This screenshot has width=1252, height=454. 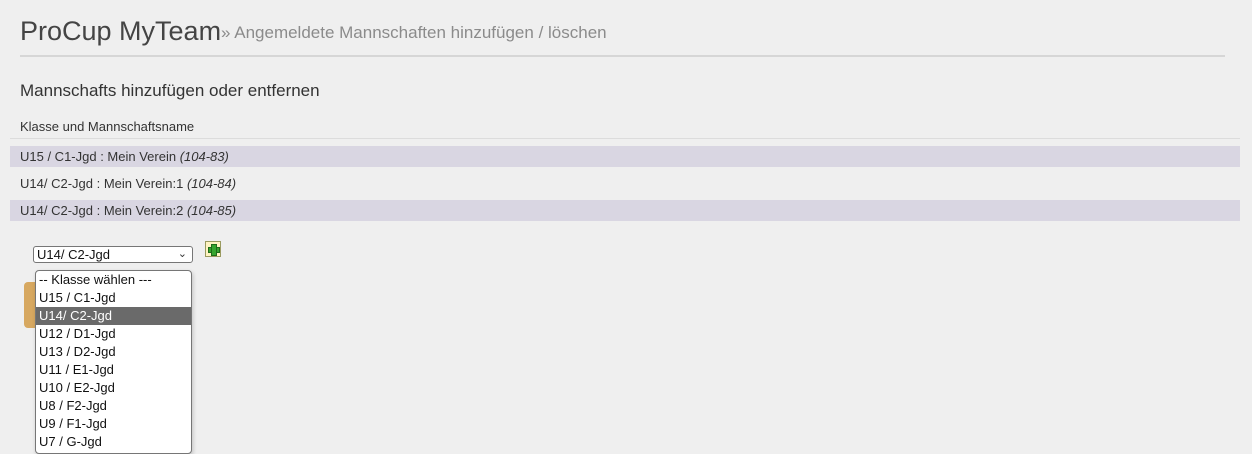 I want to click on column-header-divider, so click(x=625, y=138).